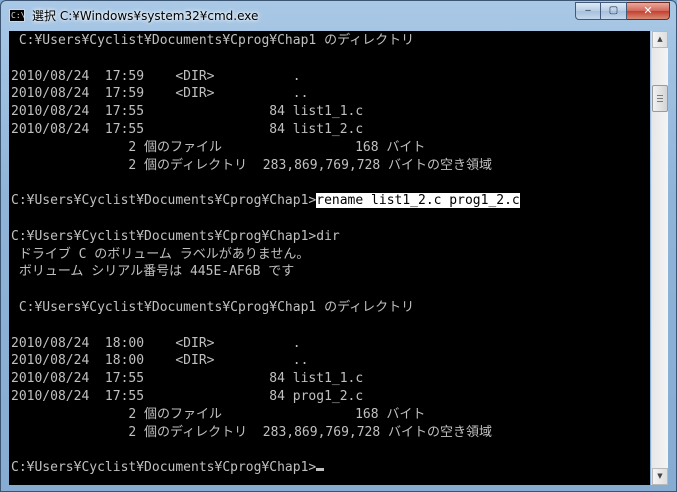  Describe the element at coordinates (660, 476) in the screenshot. I see `scroll-down-arrow-icon: ▼` at that location.